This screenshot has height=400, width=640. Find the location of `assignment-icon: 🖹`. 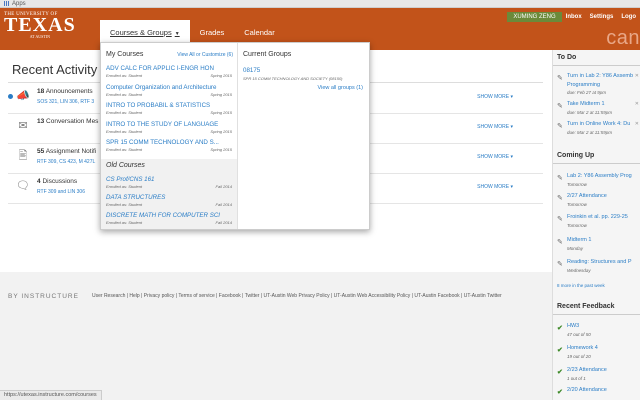

assignment-icon: 🖹 is located at coordinates (23, 156).